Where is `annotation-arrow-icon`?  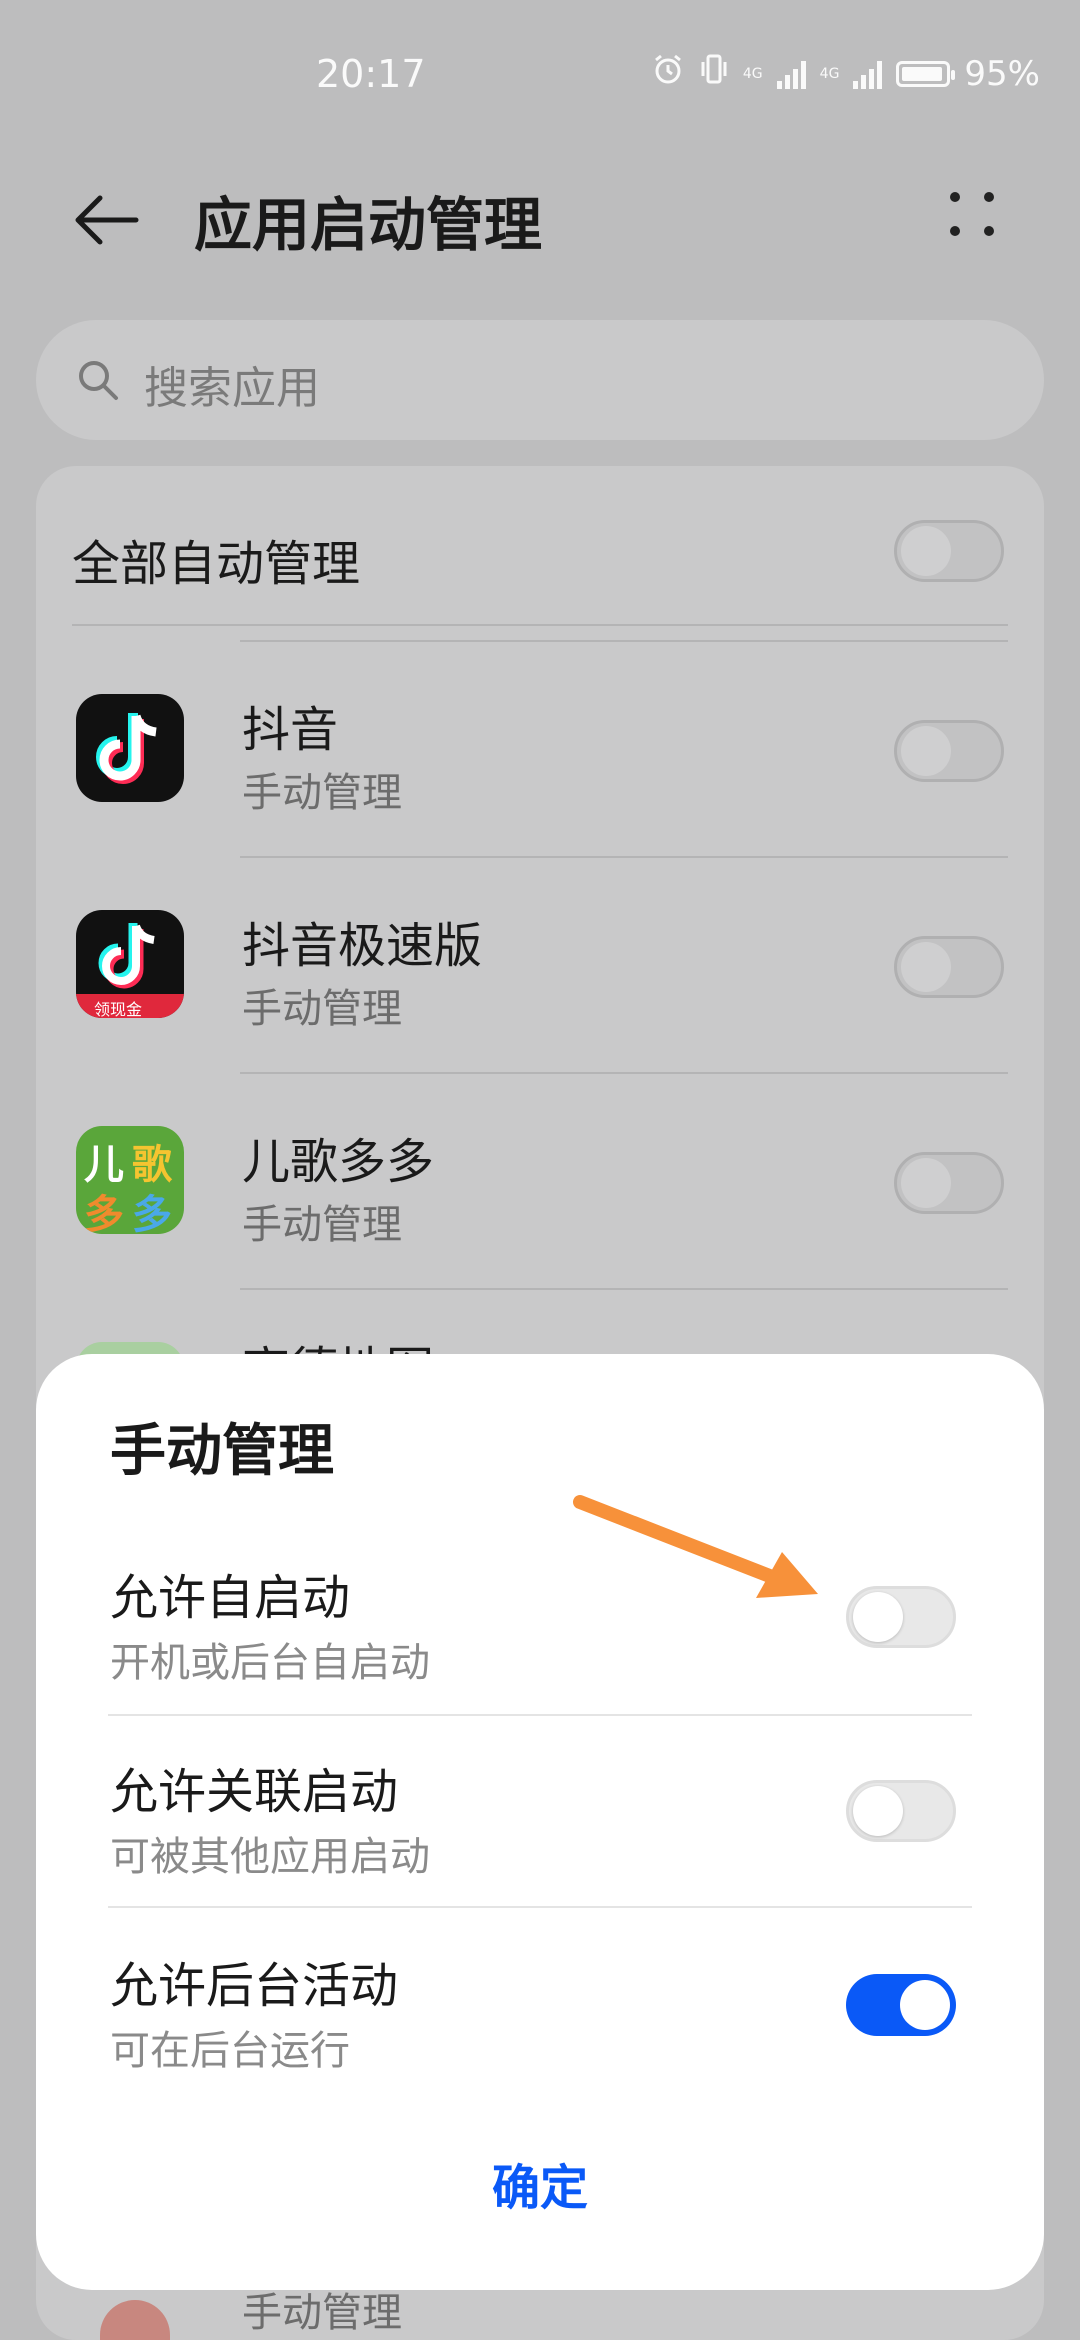
annotation-arrow-icon is located at coordinates (695, 1546).